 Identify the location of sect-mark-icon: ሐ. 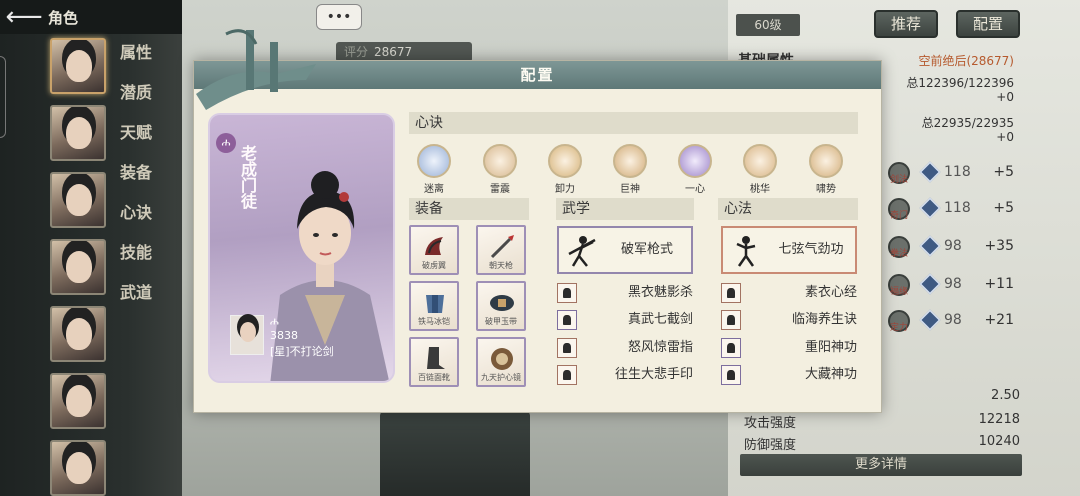
(274, 321).